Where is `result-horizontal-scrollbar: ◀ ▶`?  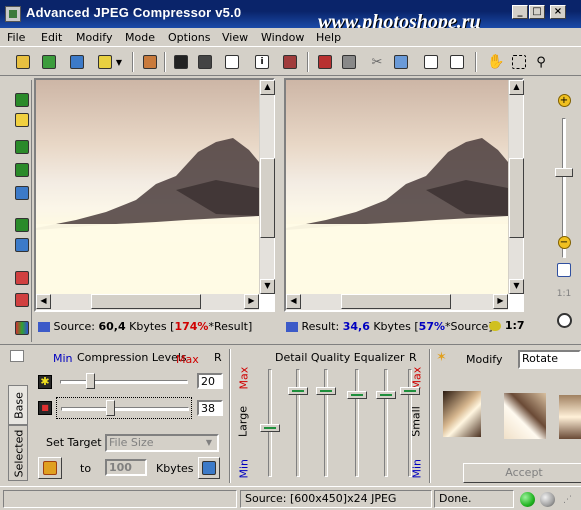
result-horizontal-scrollbar: ◀ ▶ is located at coordinates (397, 302).